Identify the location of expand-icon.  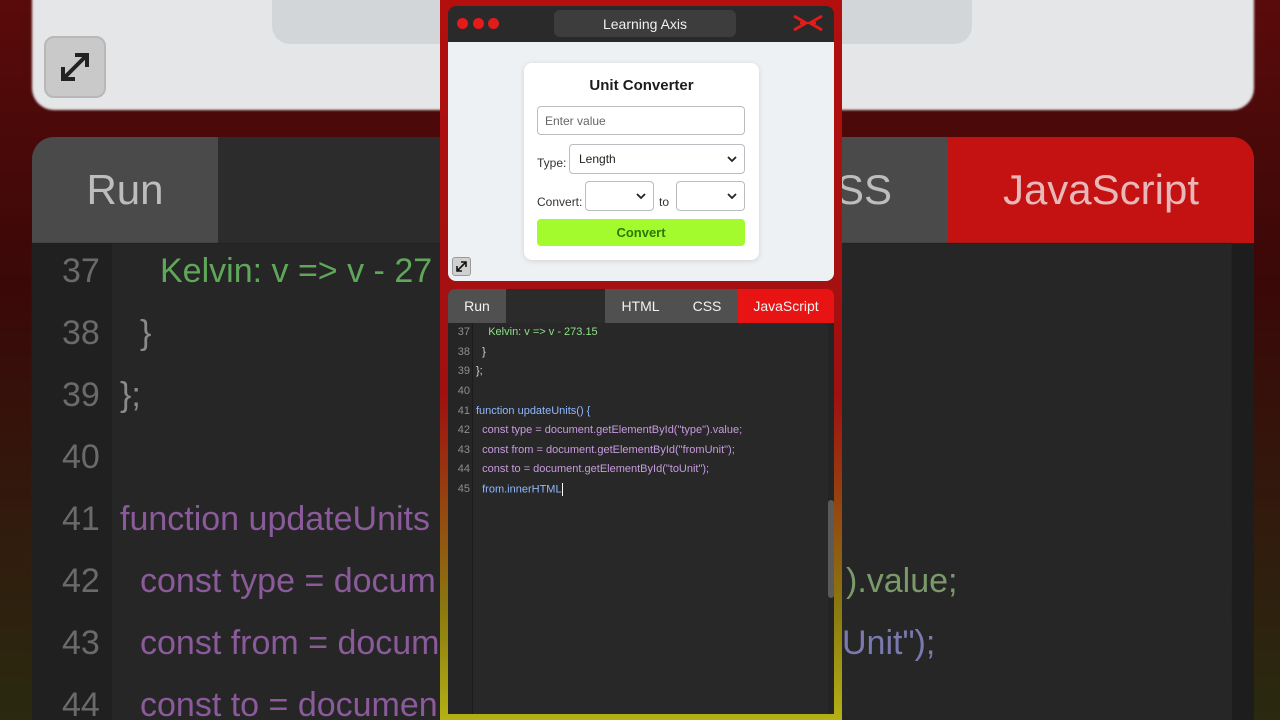
(461, 266).